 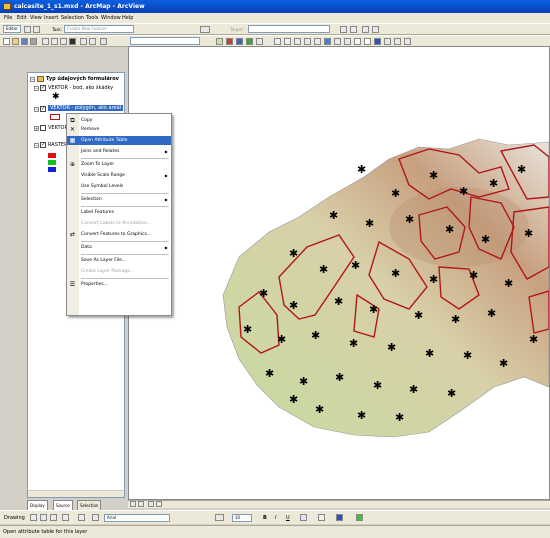 I want to click on identify-icon, so click(x=377, y=41).